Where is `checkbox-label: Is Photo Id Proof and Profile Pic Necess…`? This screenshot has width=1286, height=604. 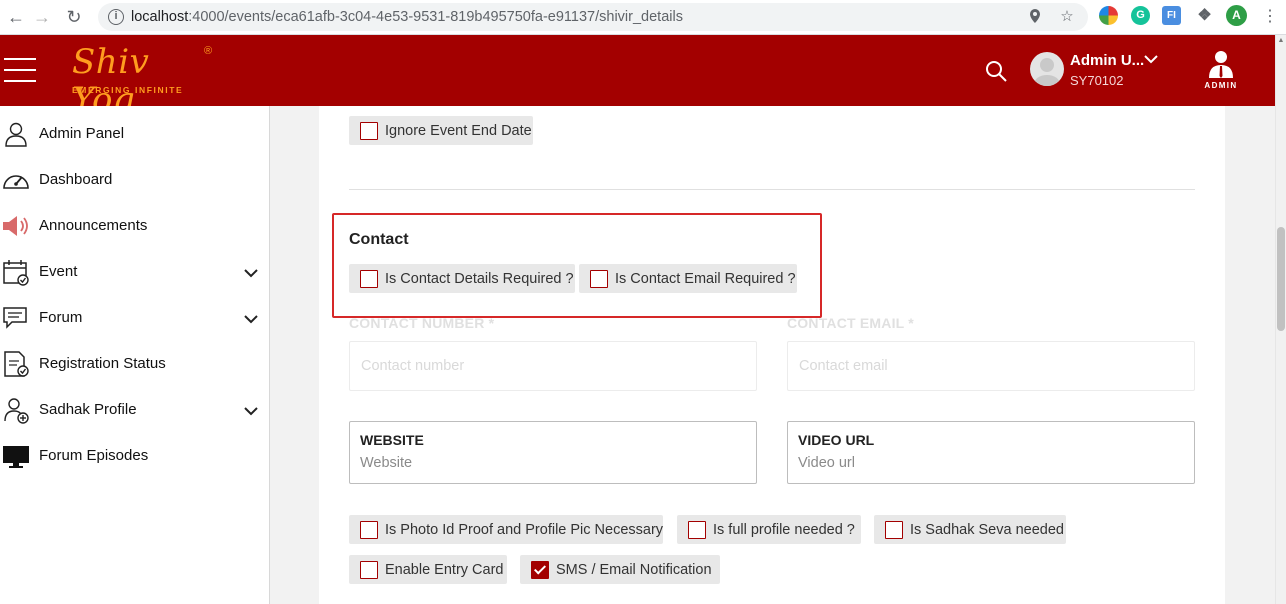
checkbox-label: Is Photo Id Proof and Profile Pic Necess… is located at coordinates (524, 530).